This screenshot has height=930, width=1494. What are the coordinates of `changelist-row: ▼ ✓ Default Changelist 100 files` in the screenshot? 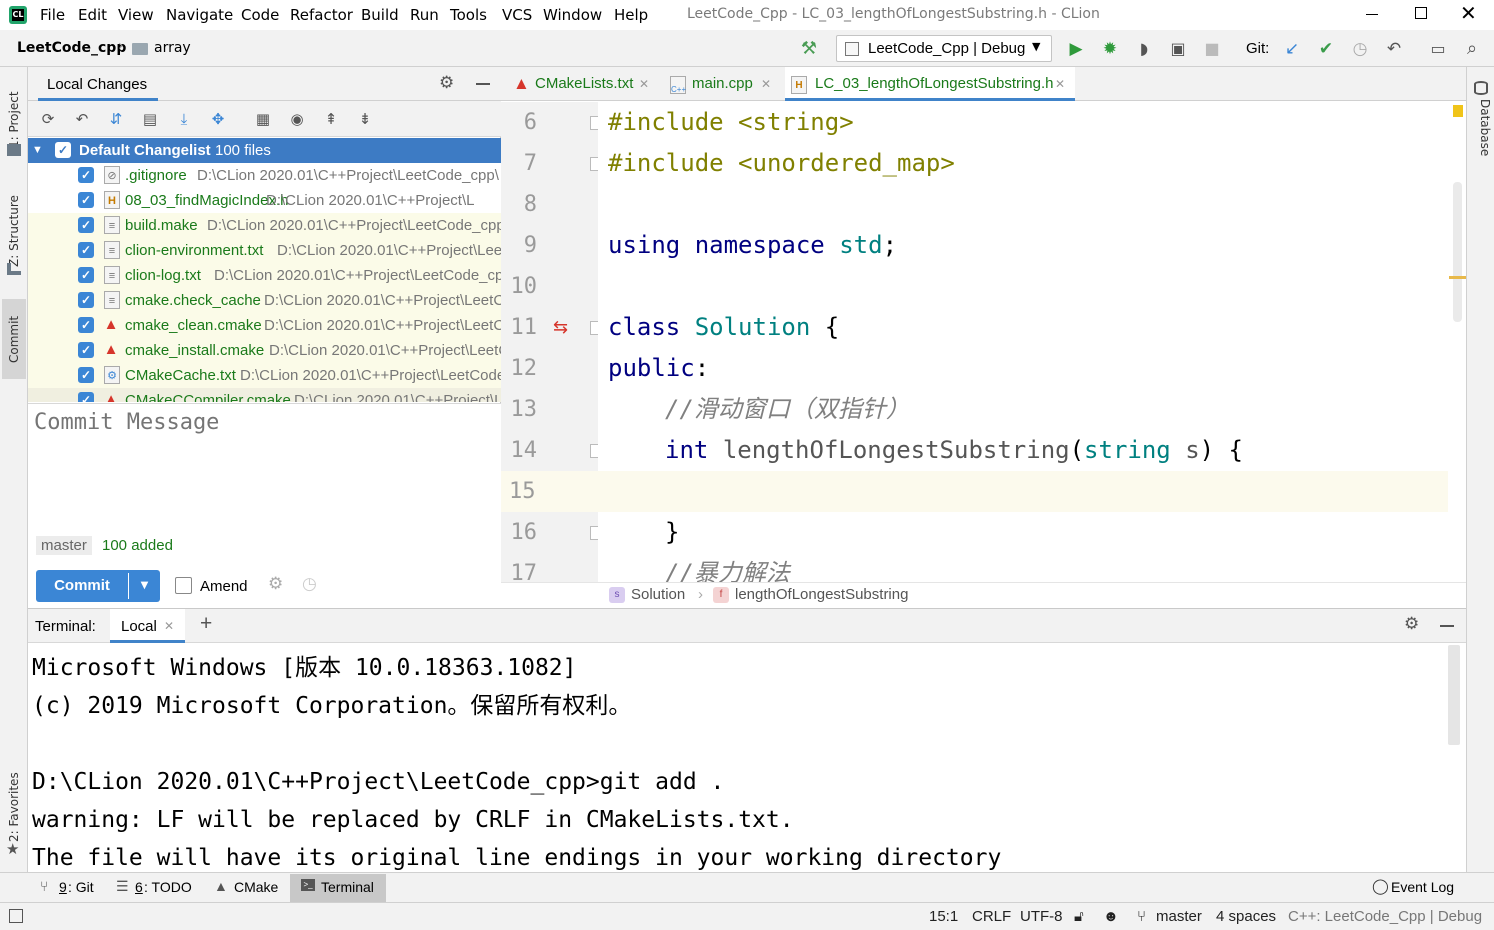 It's located at (264, 150).